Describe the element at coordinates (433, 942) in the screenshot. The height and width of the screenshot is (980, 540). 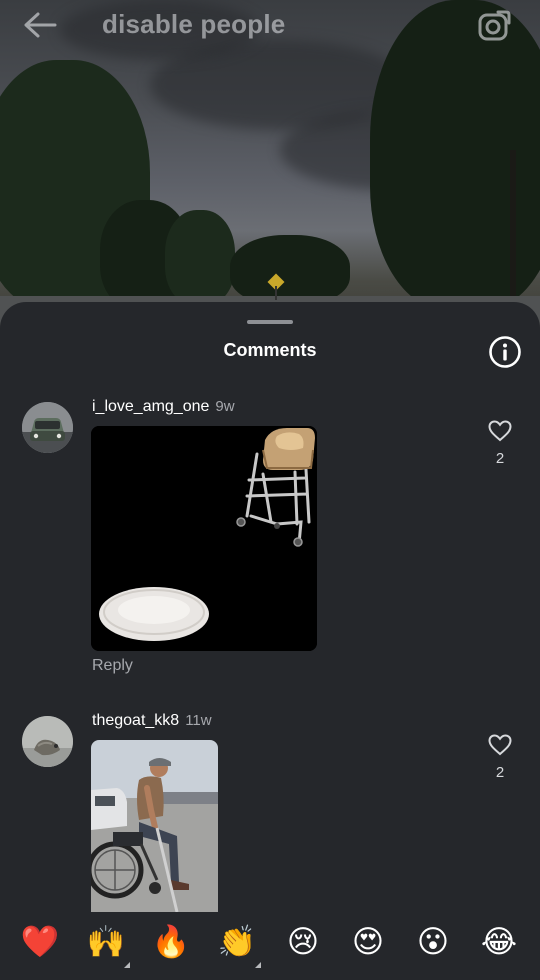
I see `emoji-surprised-face: 😮` at that location.